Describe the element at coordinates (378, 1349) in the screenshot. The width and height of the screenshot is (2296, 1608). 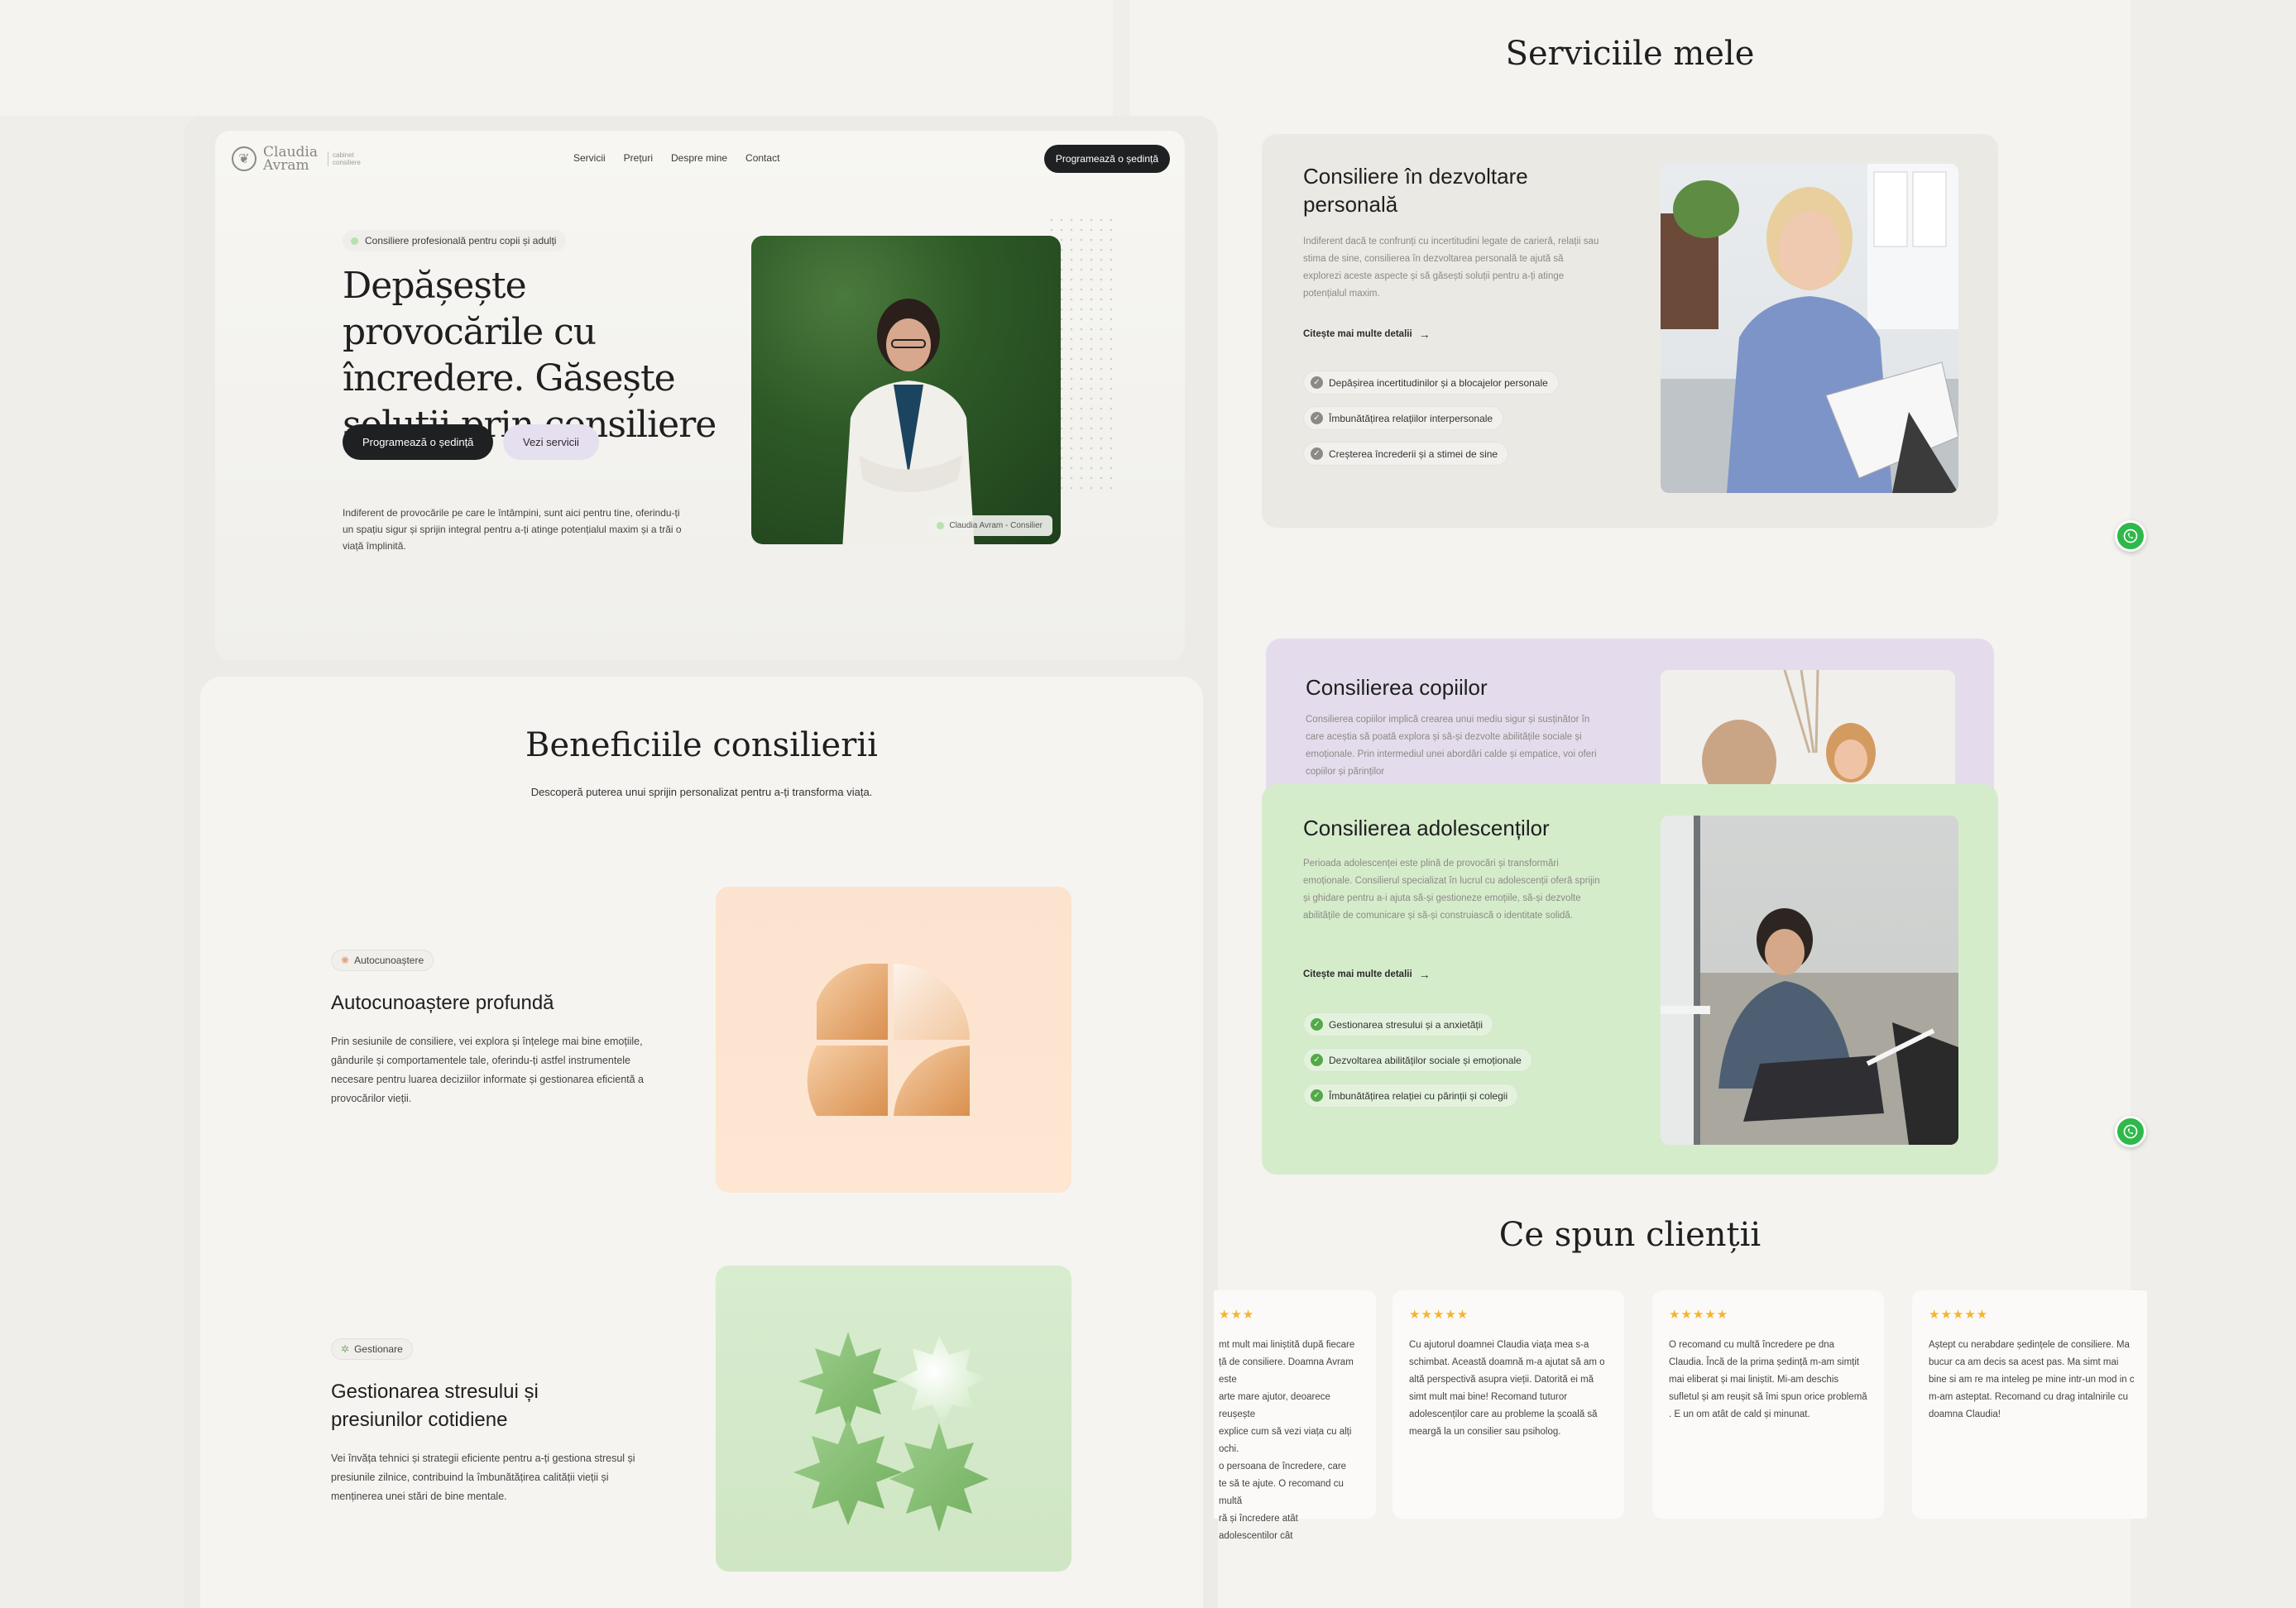
I see `benefit-pill-label: Gestionare` at that location.